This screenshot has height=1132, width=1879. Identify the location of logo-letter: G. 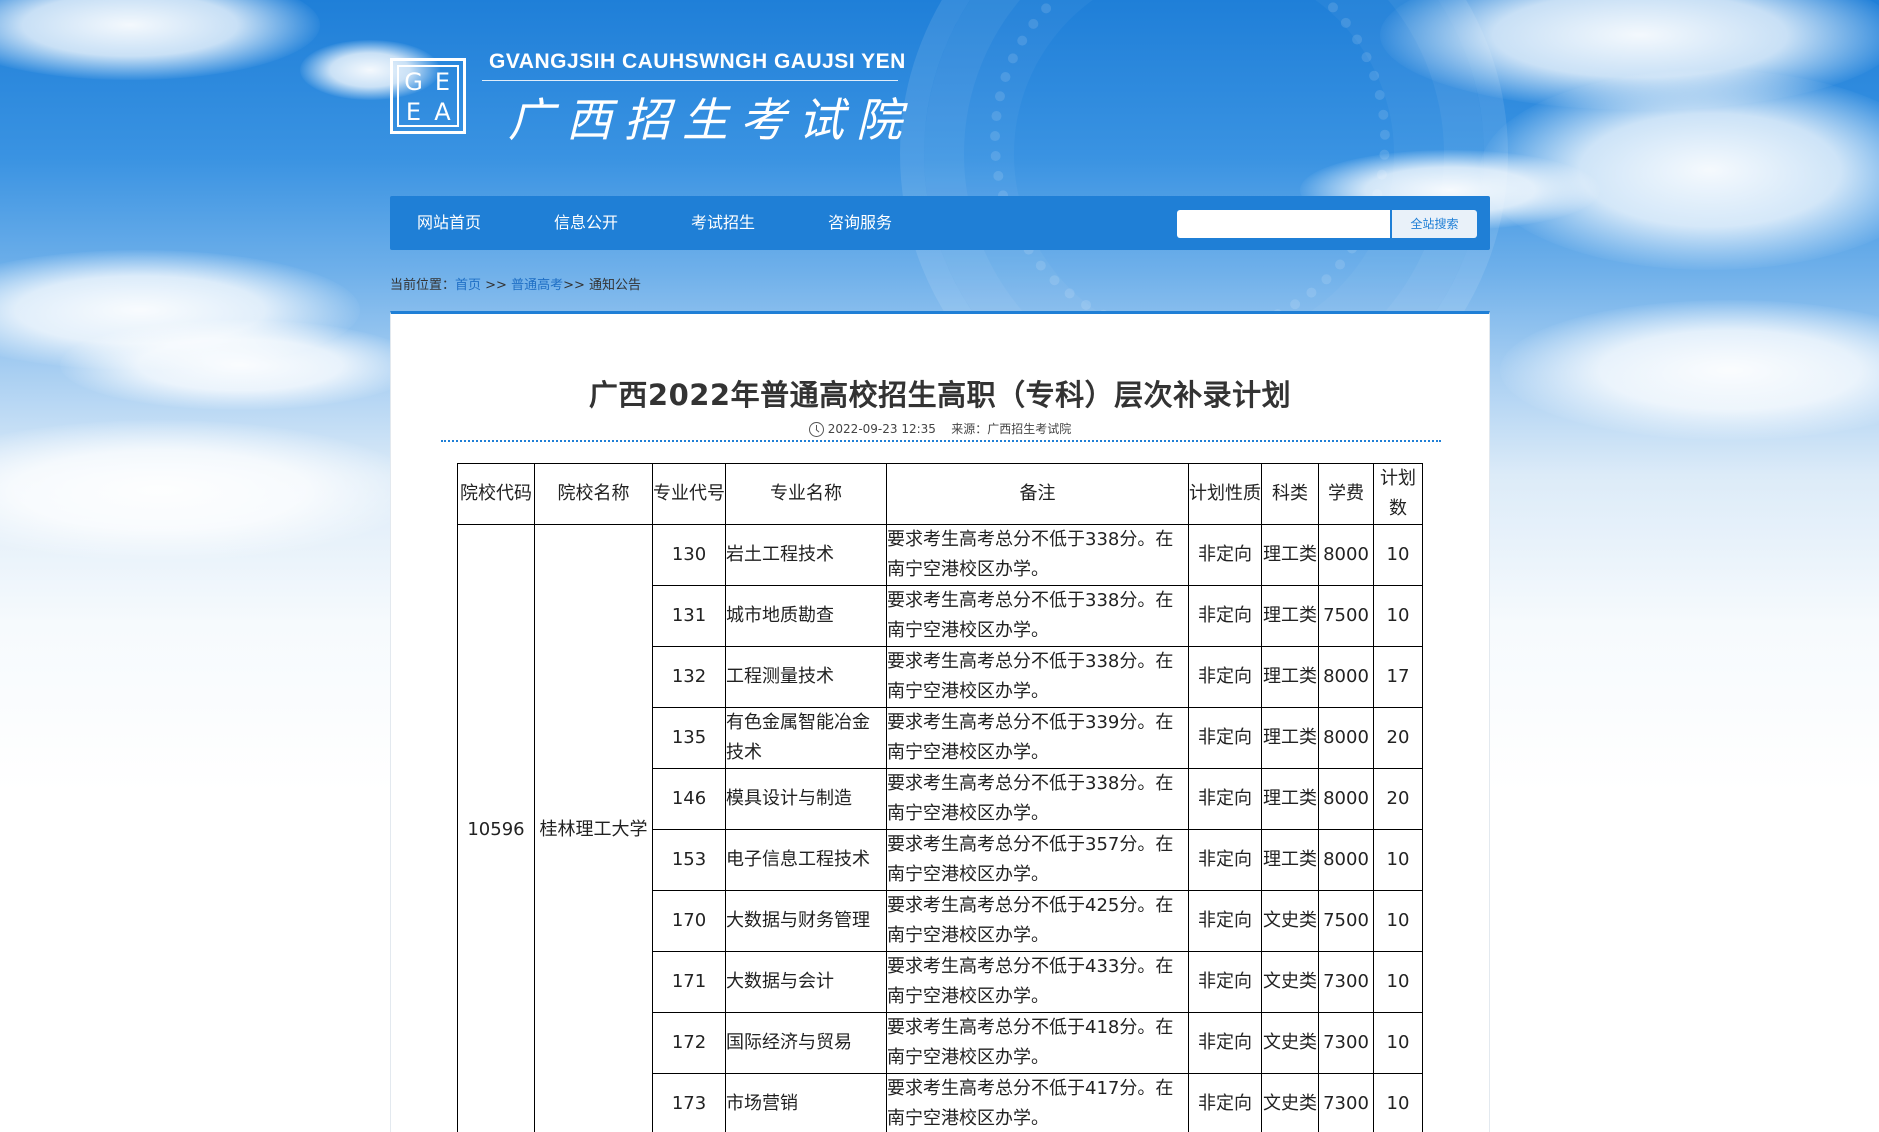
(413, 82).